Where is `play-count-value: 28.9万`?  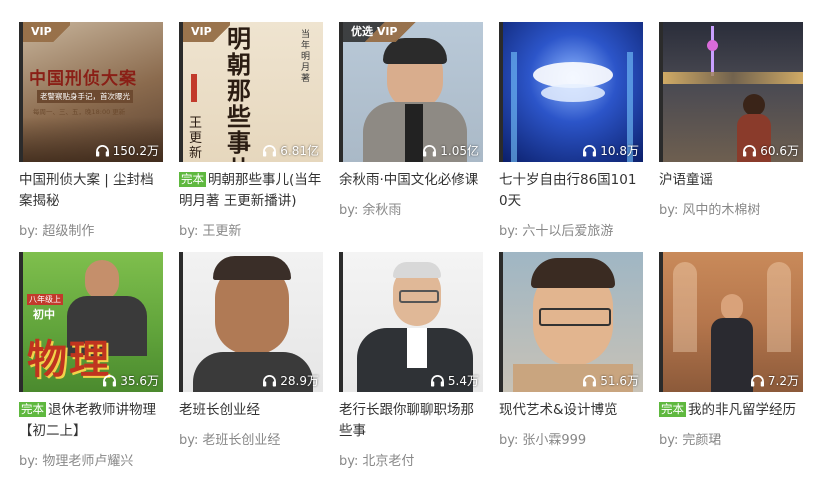 play-count-value: 28.9万 is located at coordinates (299, 381).